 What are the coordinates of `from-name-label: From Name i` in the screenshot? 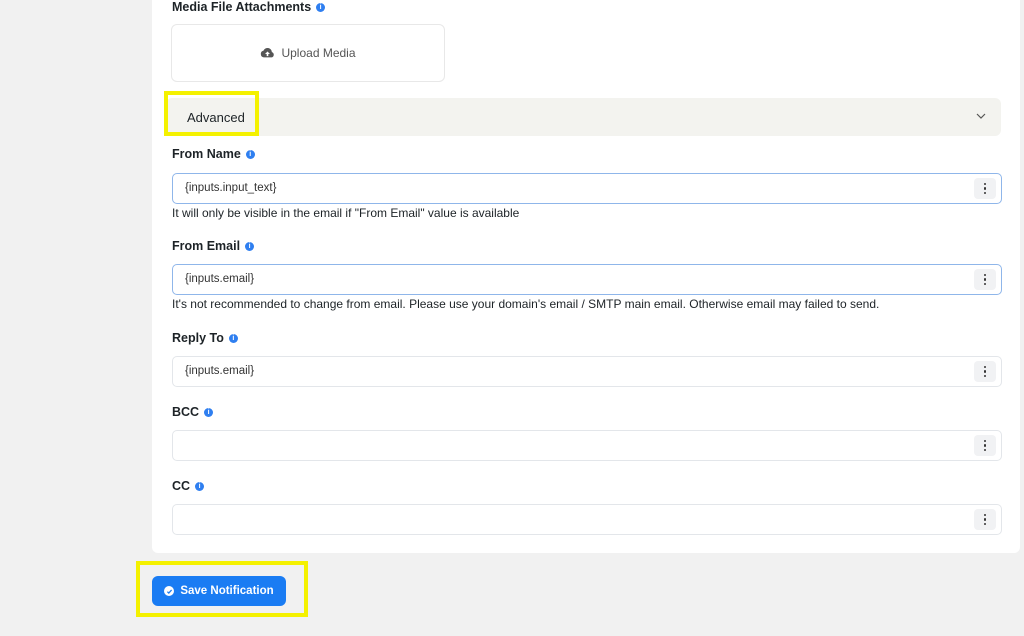 It's located at (213, 154).